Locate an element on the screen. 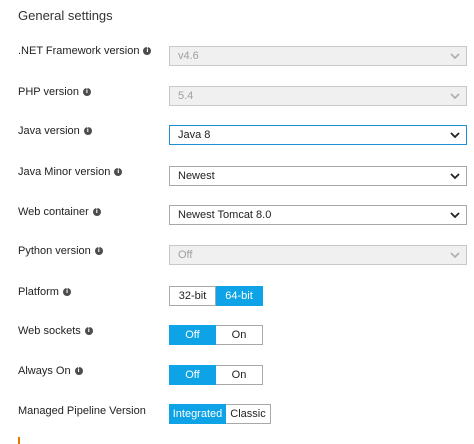 This screenshot has height=444, width=474. platform-label-text: Platform is located at coordinates (38, 292).